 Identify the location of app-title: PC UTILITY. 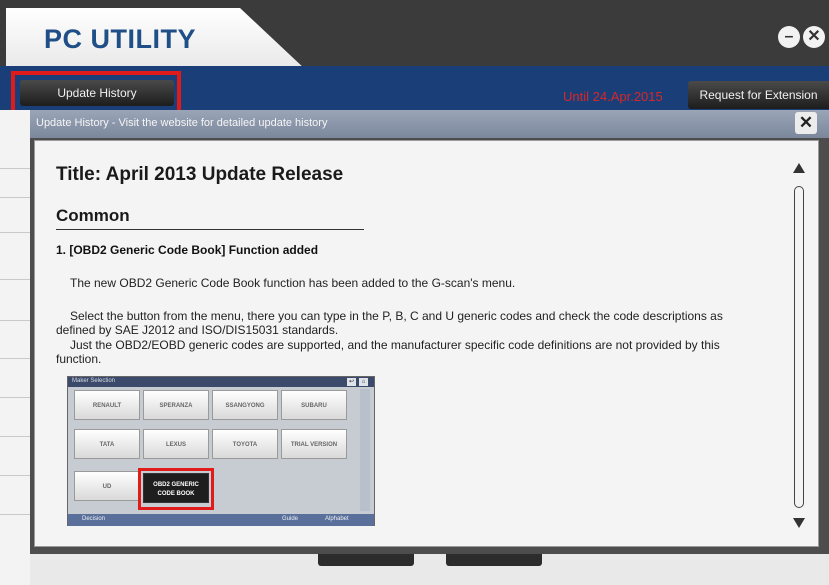
(120, 39).